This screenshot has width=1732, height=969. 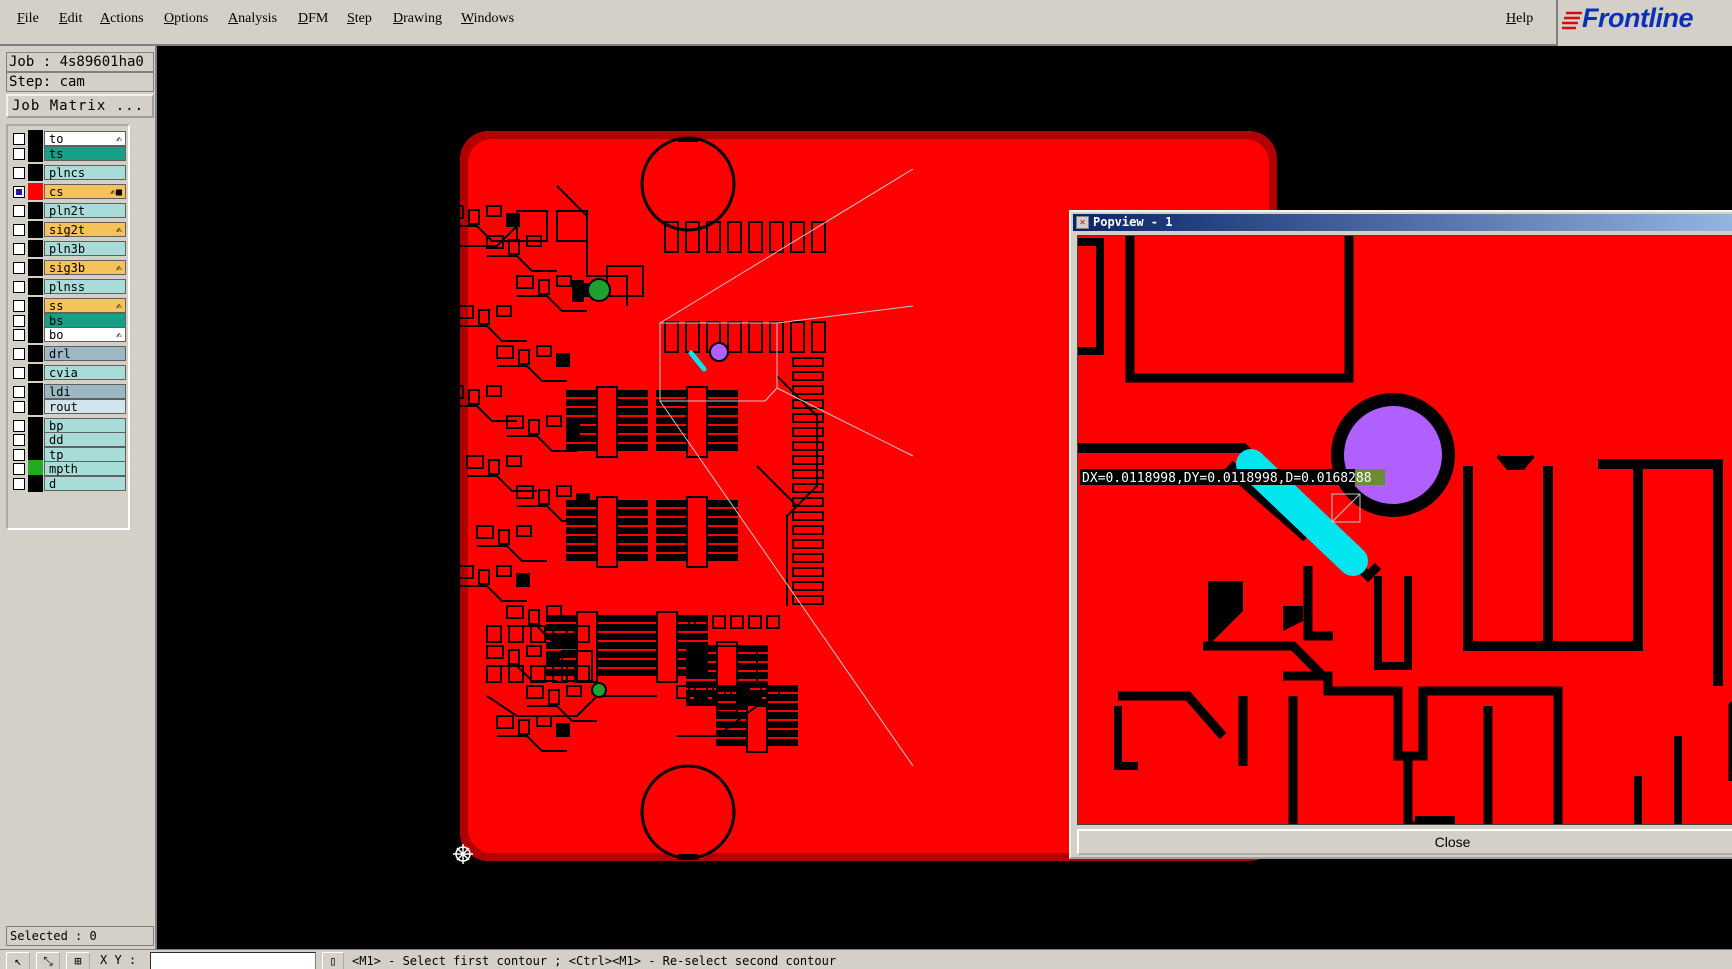 I want to click on layer-name: mpth, so click(x=85, y=468).